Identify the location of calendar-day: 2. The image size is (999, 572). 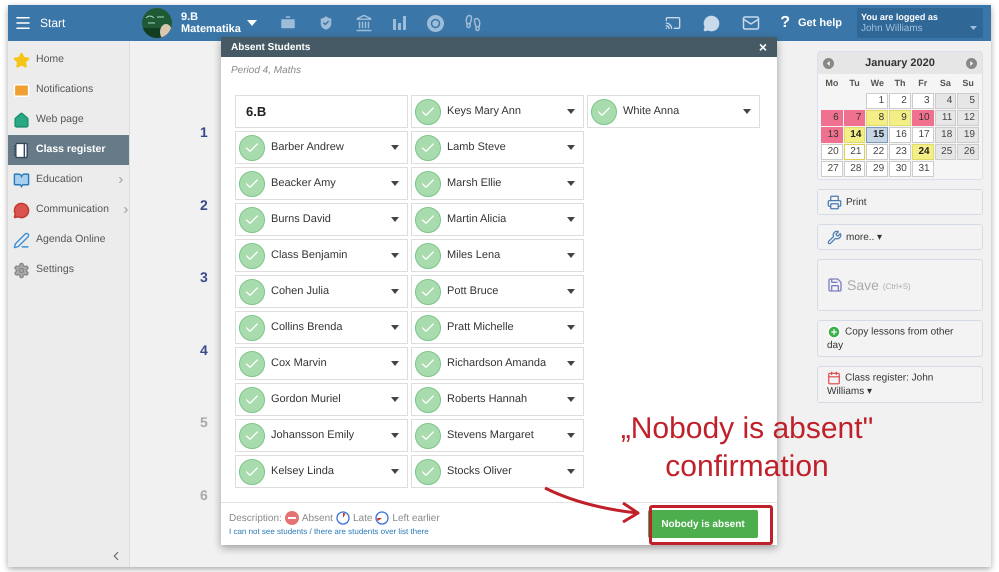
(900, 101).